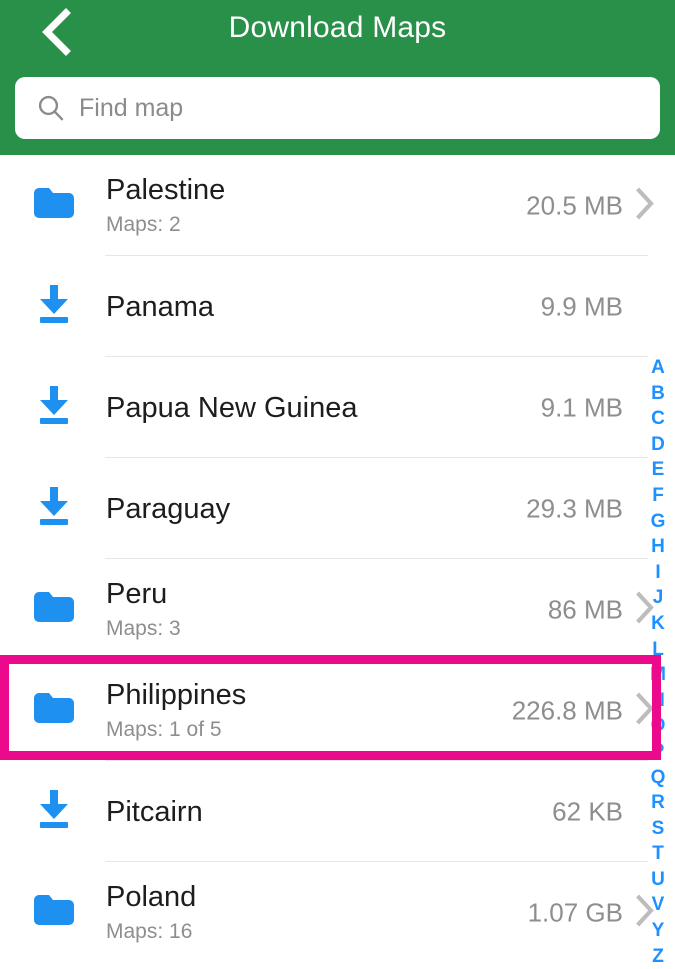 The width and height of the screenshot is (675, 969). I want to click on list-item-meta: 29.3 MB, so click(591, 508).